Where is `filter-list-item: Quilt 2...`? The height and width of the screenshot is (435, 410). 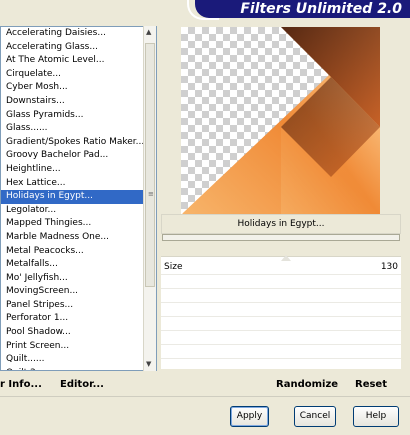 filter-list-item: Quilt 2... is located at coordinates (78, 368).